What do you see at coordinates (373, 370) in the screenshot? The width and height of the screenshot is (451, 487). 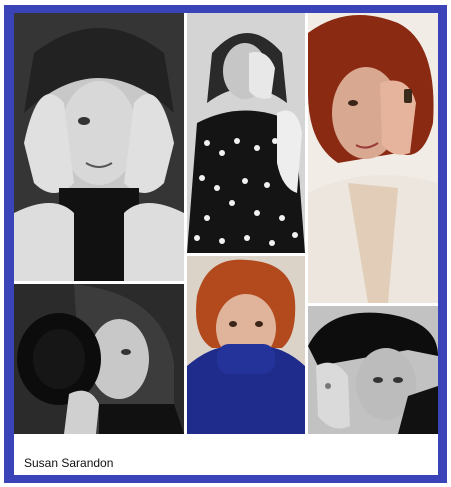 I see `photo-hat-hand-near-face` at bounding box center [373, 370].